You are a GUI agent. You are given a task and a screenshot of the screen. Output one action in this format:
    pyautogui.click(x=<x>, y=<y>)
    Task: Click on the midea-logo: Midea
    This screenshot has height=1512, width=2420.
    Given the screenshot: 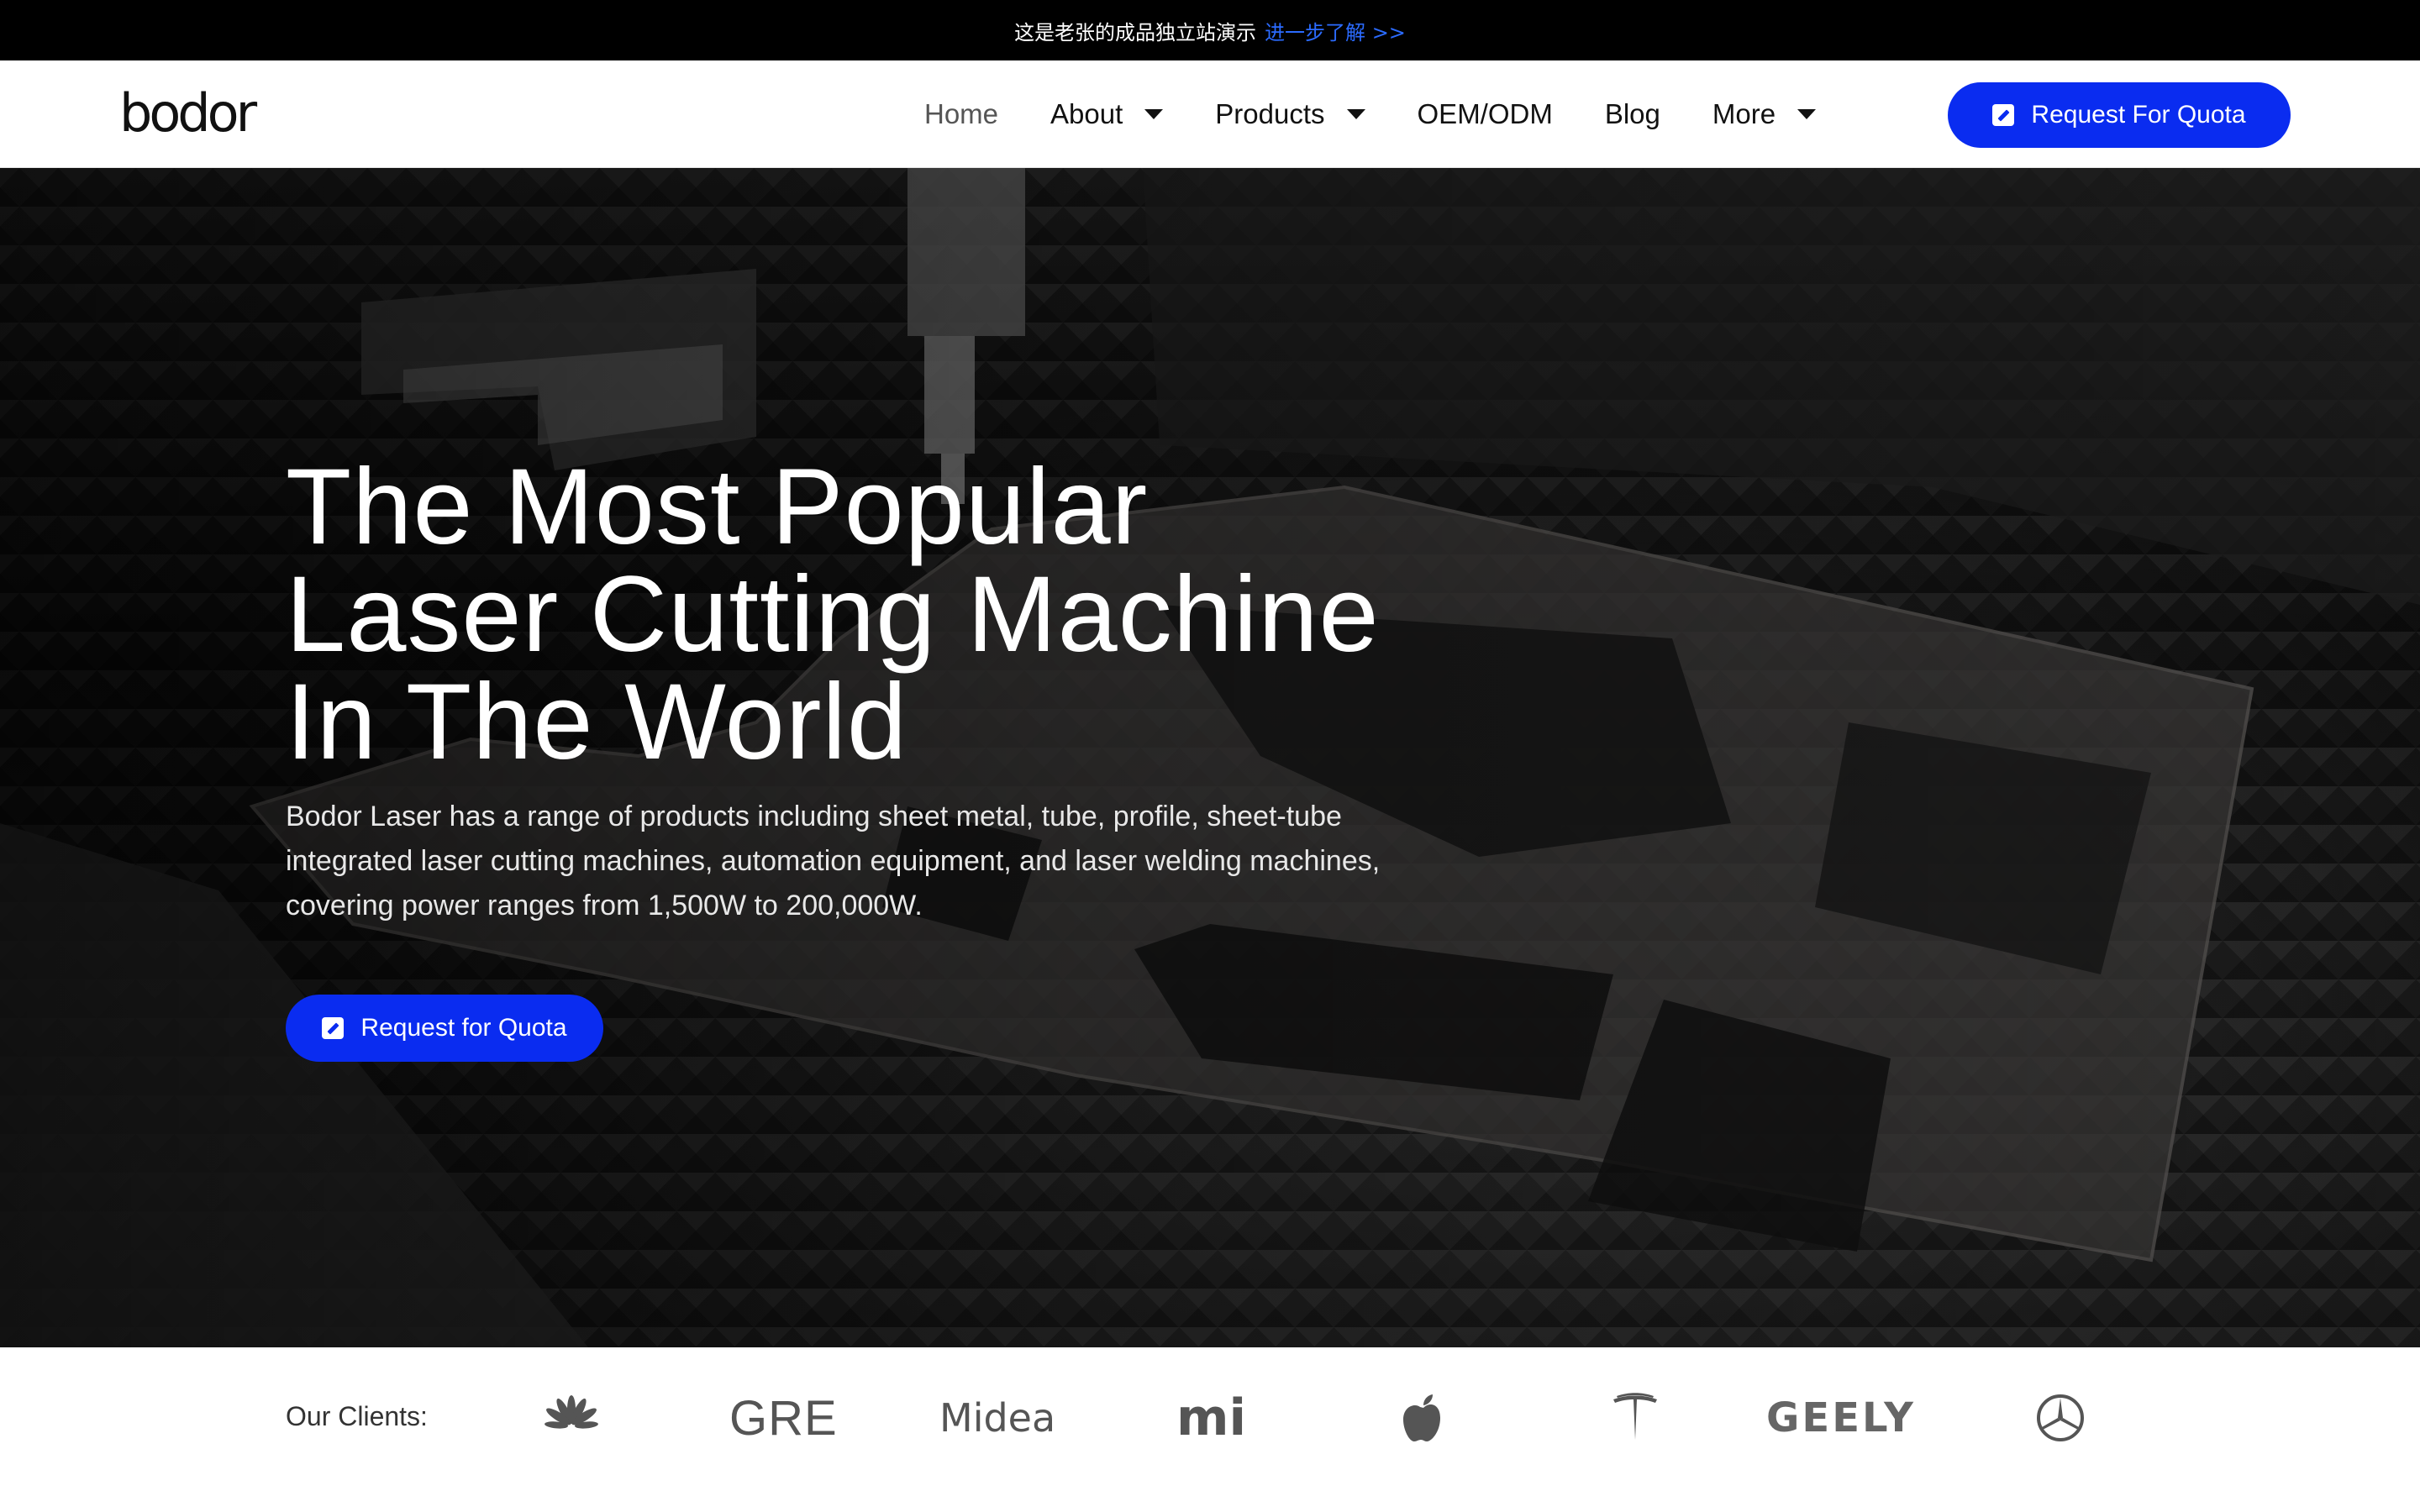 What is the action you would take?
    pyautogui.click(x=997, y=1418)
    